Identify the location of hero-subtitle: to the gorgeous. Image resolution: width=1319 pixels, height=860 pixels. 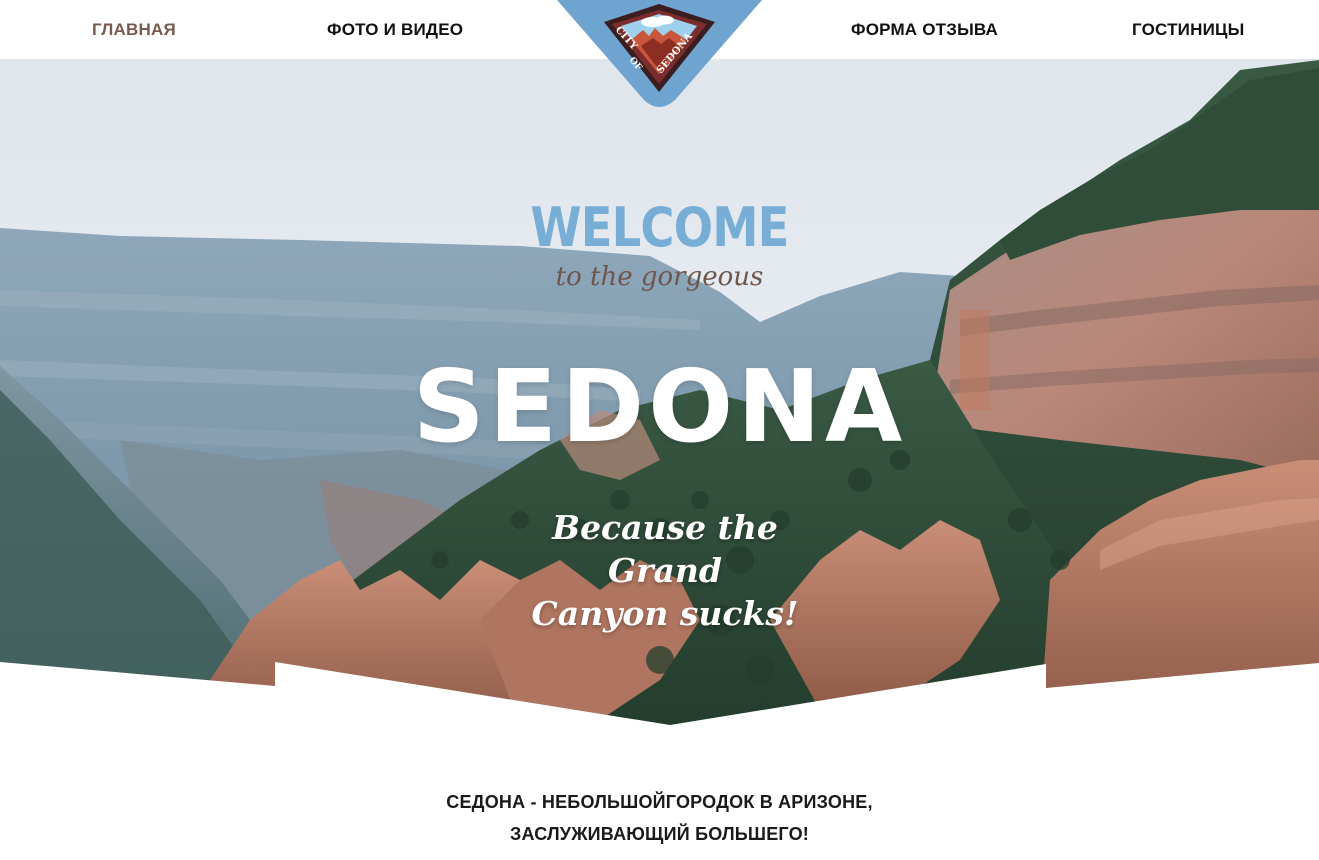
(659, 277).